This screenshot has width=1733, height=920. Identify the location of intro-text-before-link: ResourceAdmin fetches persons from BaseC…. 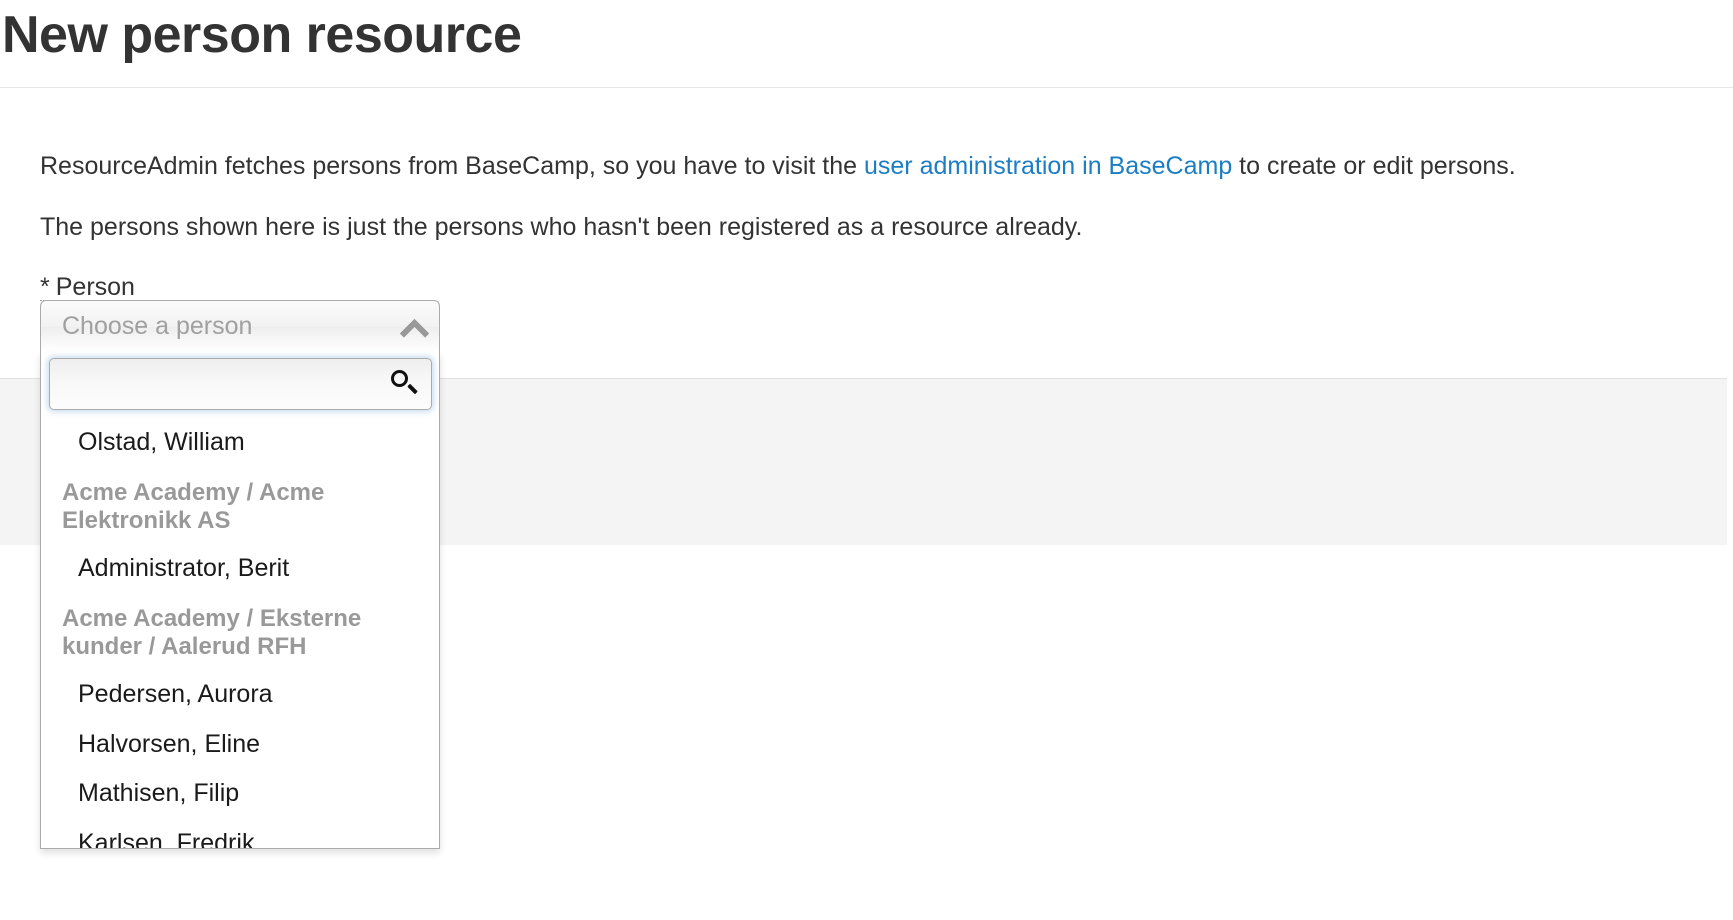
(452, 166).